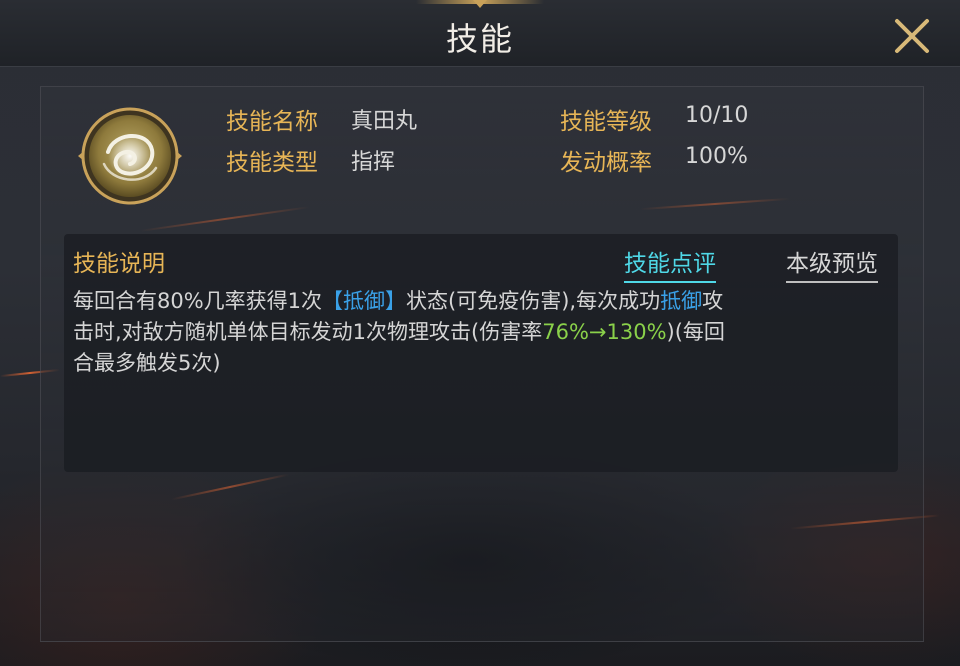 Image resolution: width=960 pixels, height=666 pixels. Describe the element at coordinates (384, 121) in the screenshot. I see `skill-name-value: 真田丸` at that location.